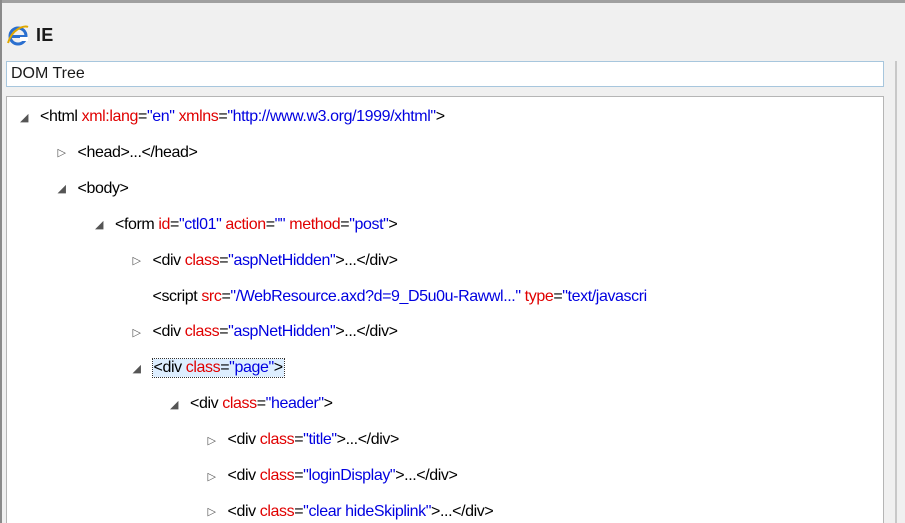 The image size is (905, 523). What do you see at coordinates (604, 296) in the screenshot?
I see `attribute-value: "text/javascri` at bounding box center [604, 296].